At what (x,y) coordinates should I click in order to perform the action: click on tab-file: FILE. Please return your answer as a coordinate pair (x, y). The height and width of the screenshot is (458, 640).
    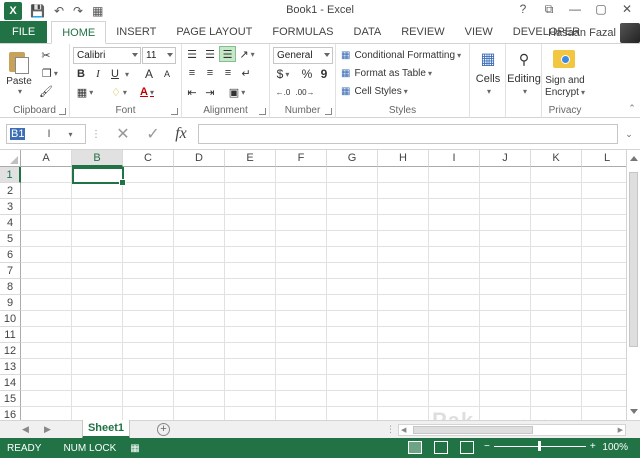
    Looking at the image, I should click on (24, 32).